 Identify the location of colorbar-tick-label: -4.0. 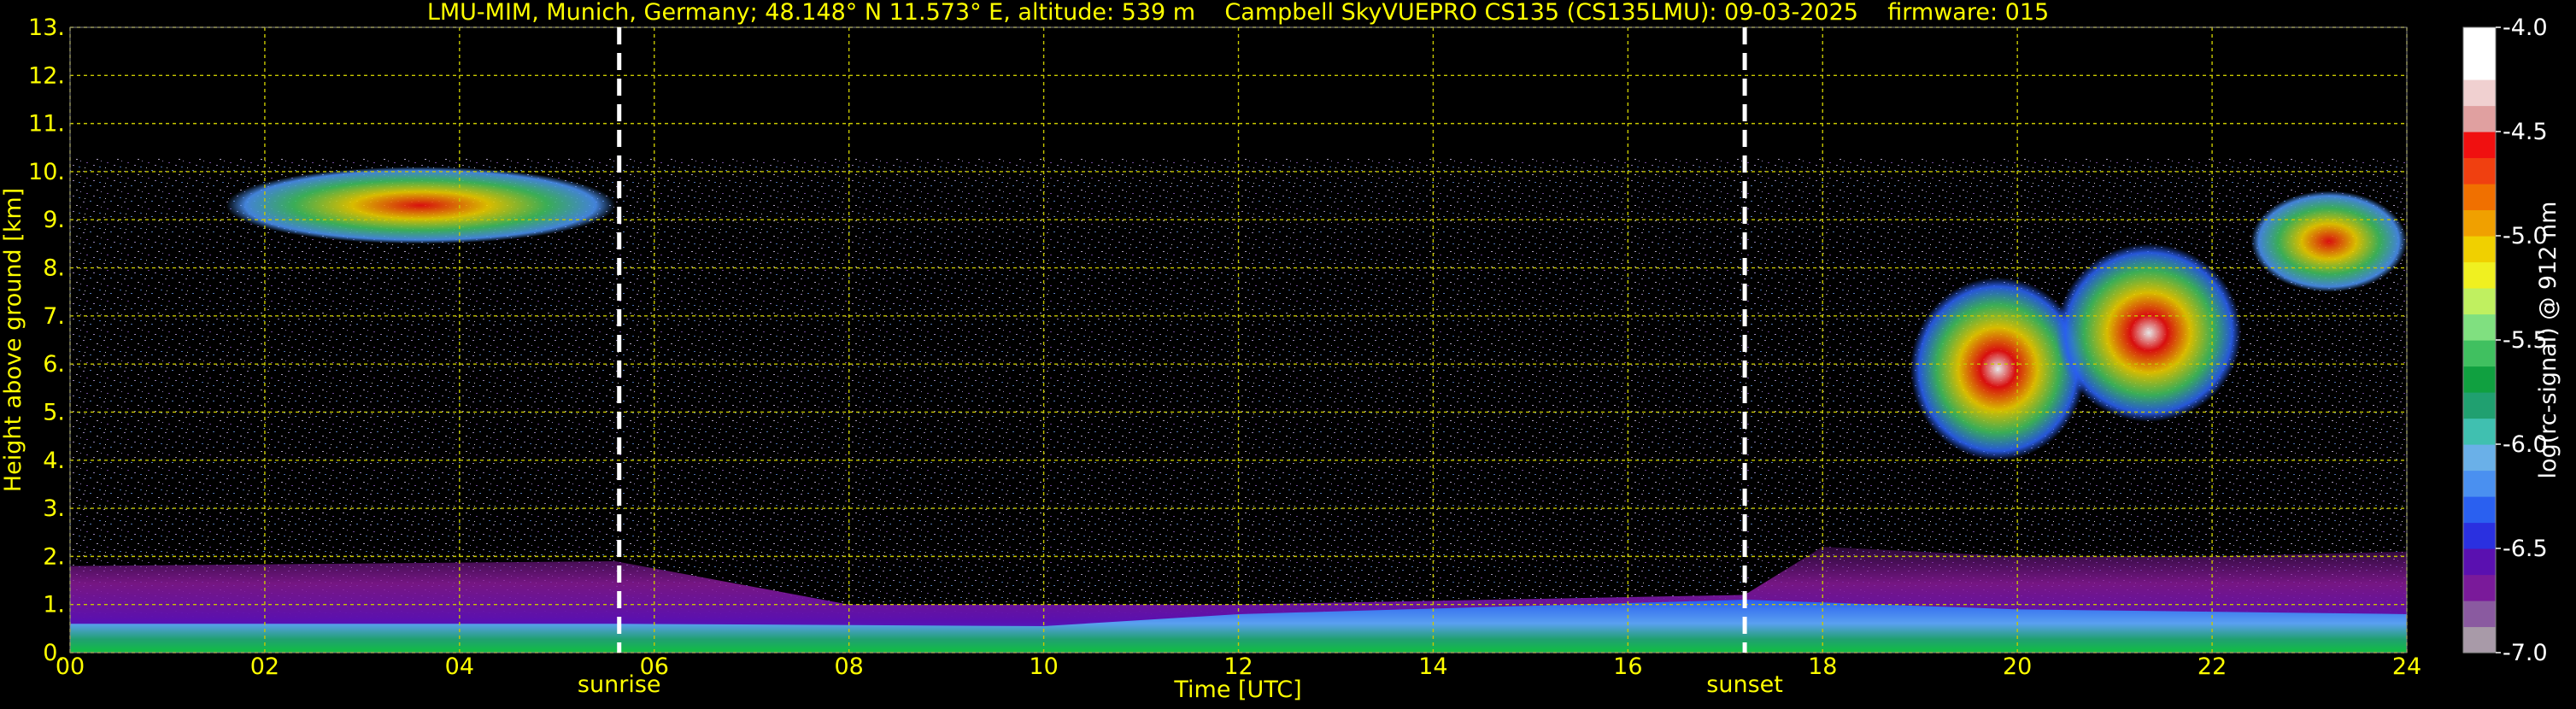
(2525, 28).